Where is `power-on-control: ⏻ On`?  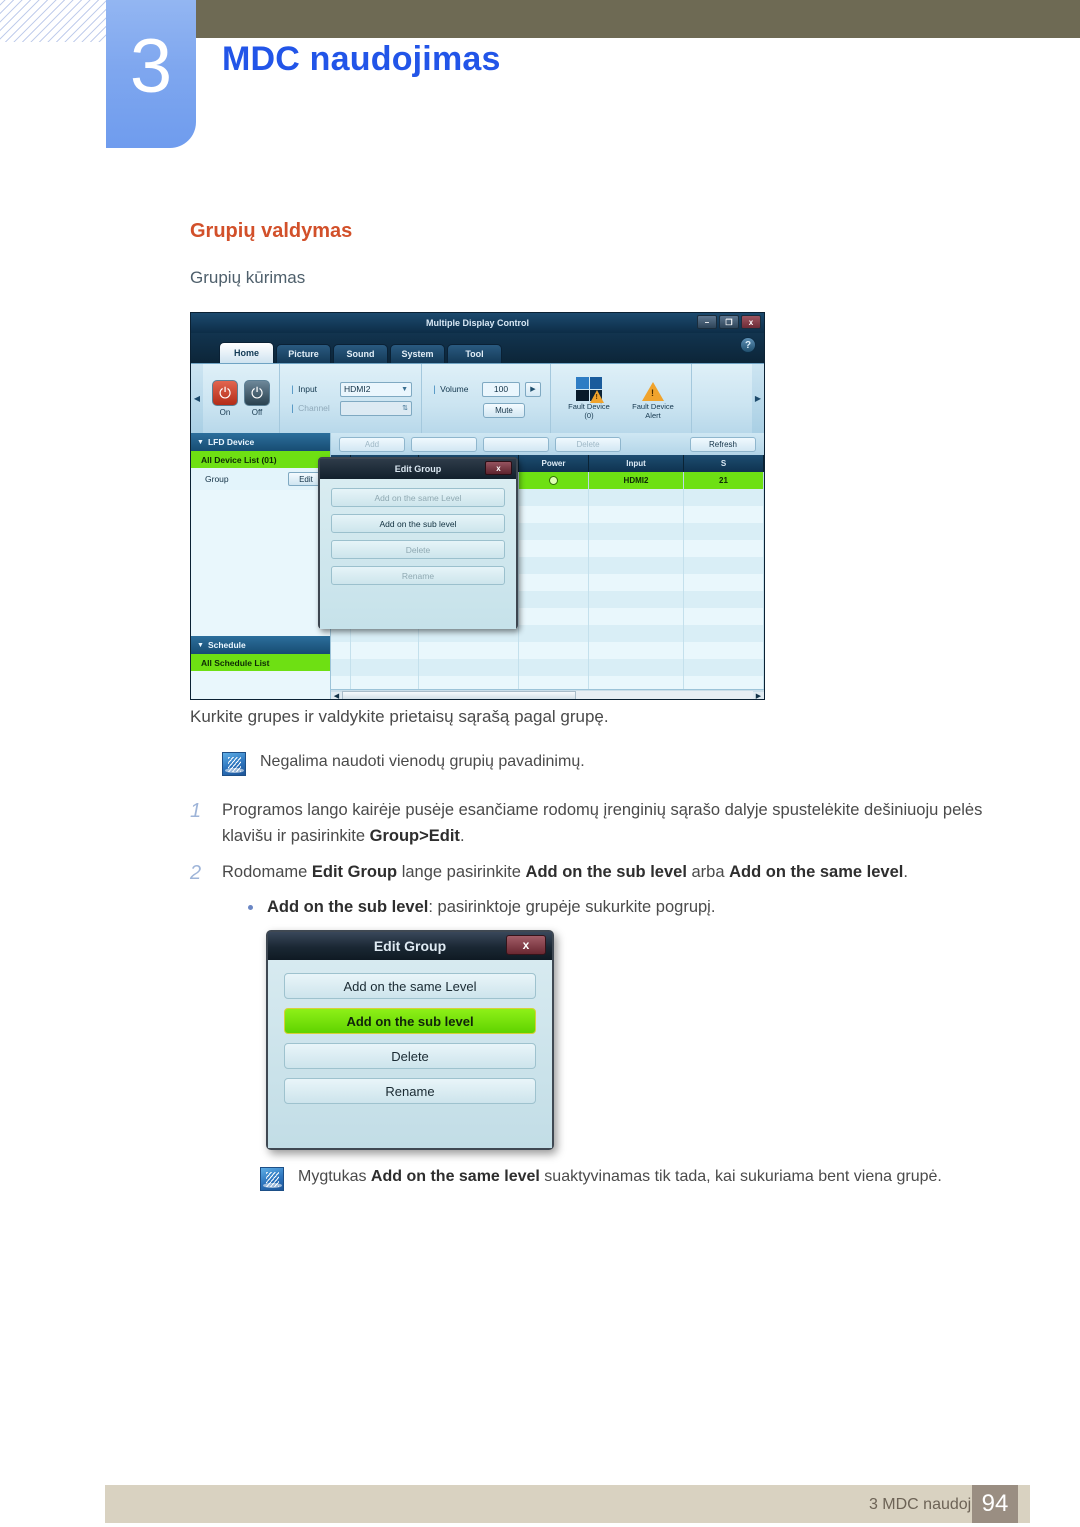 power-on-control: ⏻ On is located at coordinates (225, 398).